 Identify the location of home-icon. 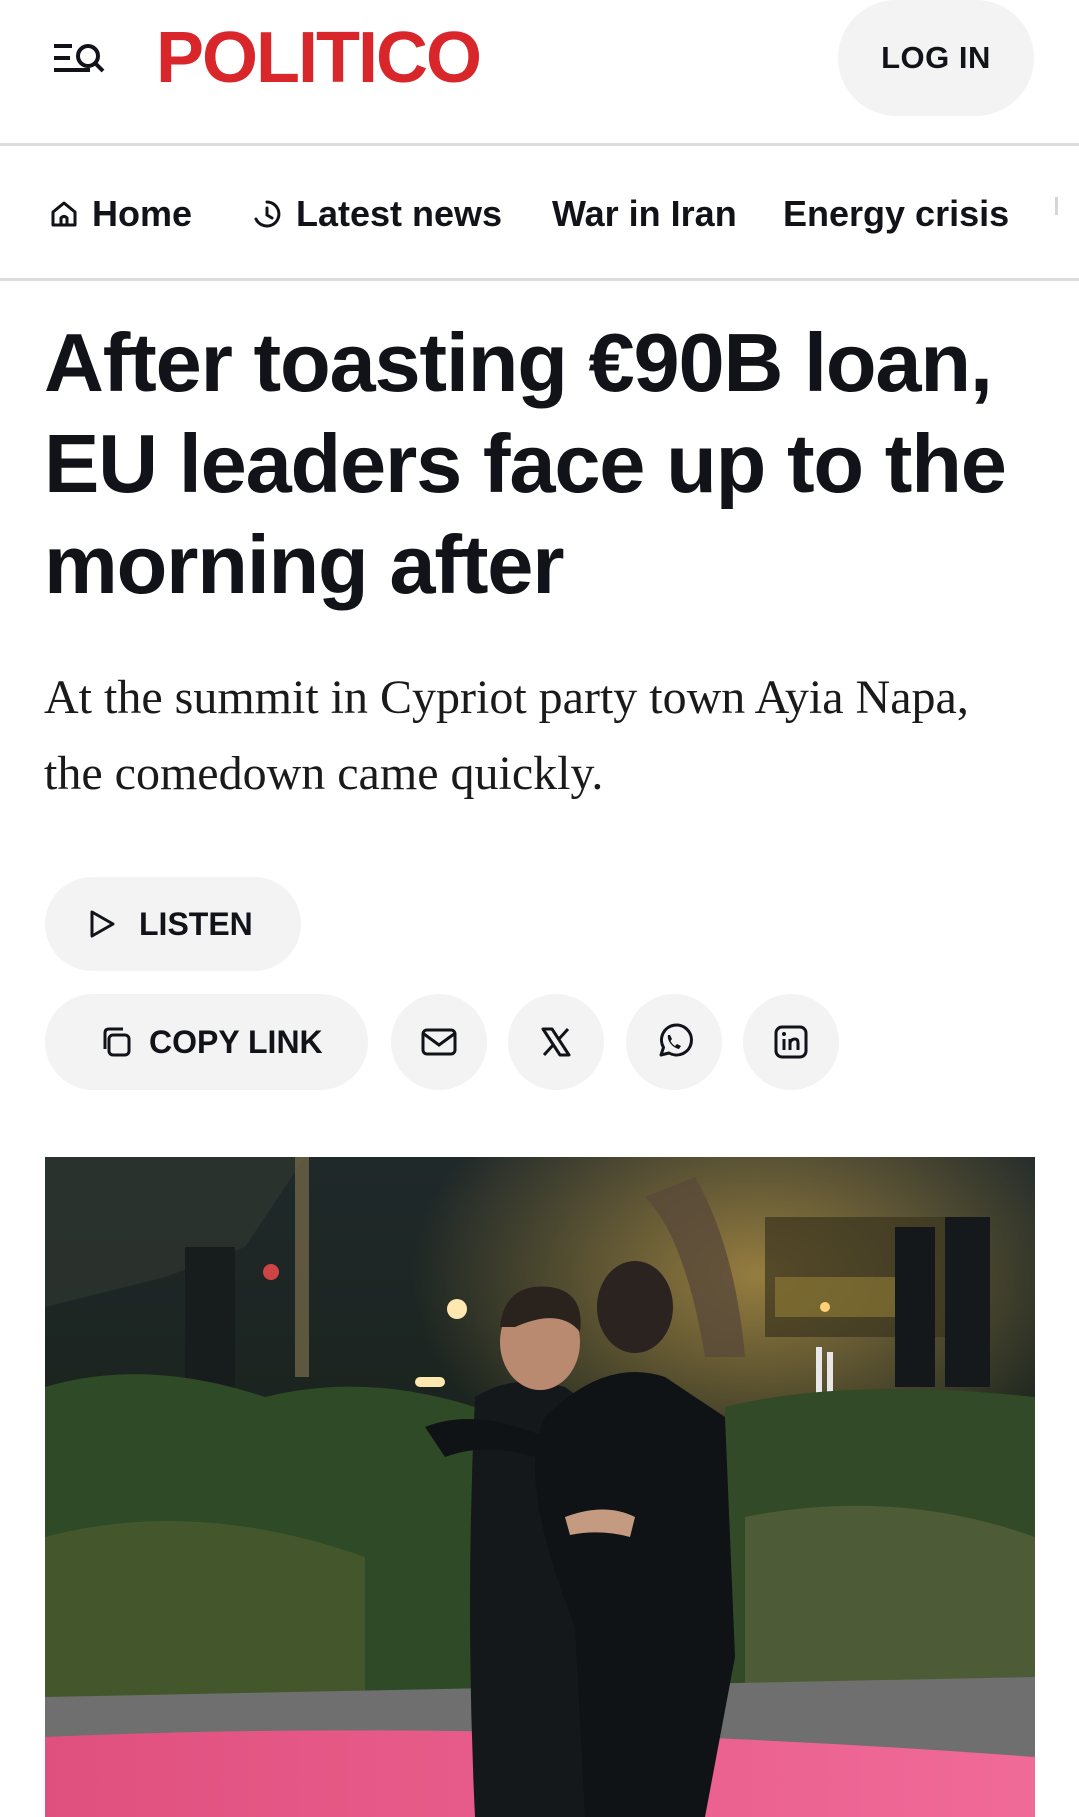
(64, 214).